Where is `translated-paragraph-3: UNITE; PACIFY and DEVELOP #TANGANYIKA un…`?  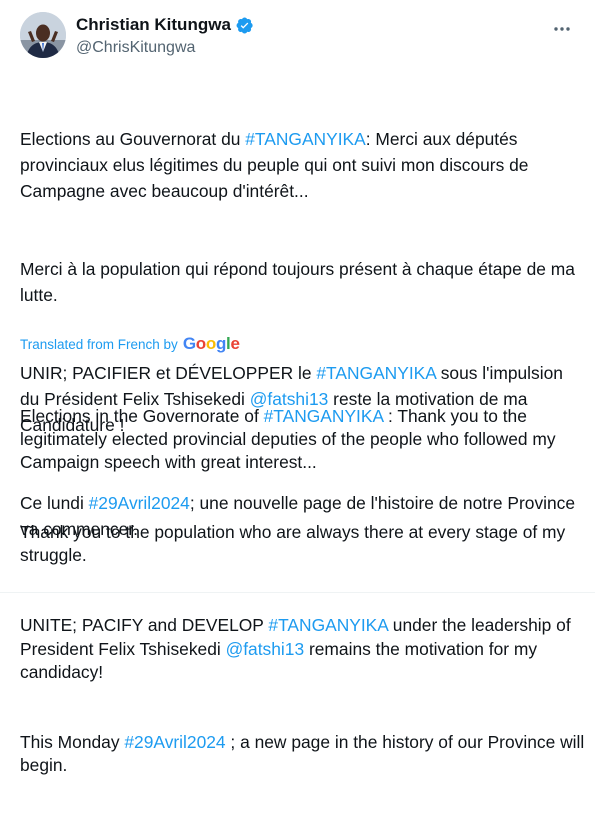
translated-paragraph-3: UNITE; PACIFY and DEVELOP #TANGANYIKA un… is located at coordinates (302, 649).